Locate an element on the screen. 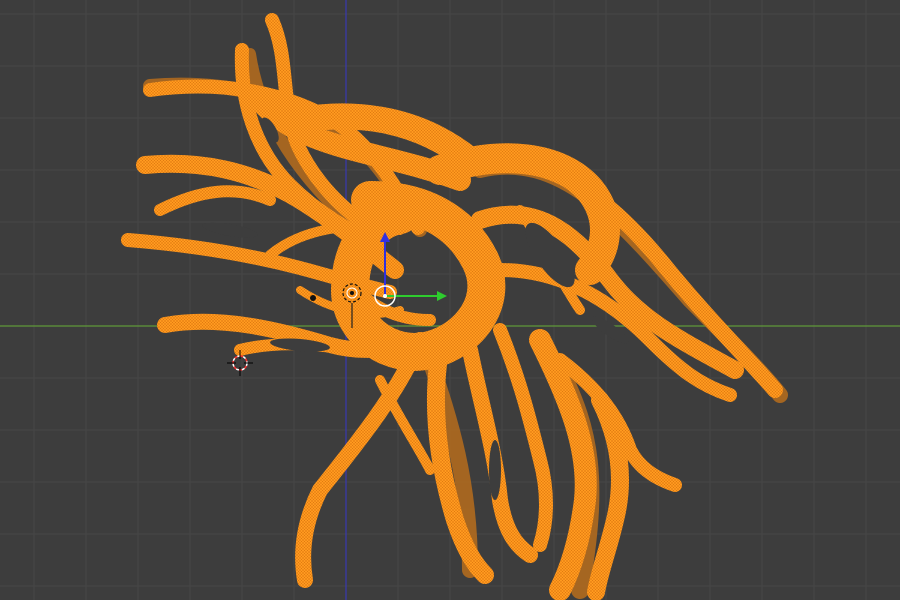 The image size is (900, 600). vertex-dot is located at coordinates (313, 298).